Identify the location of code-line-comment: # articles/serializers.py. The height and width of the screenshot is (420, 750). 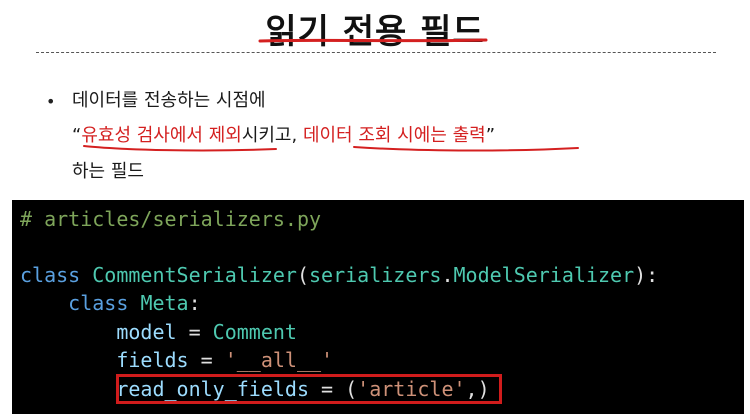
(171, 219).